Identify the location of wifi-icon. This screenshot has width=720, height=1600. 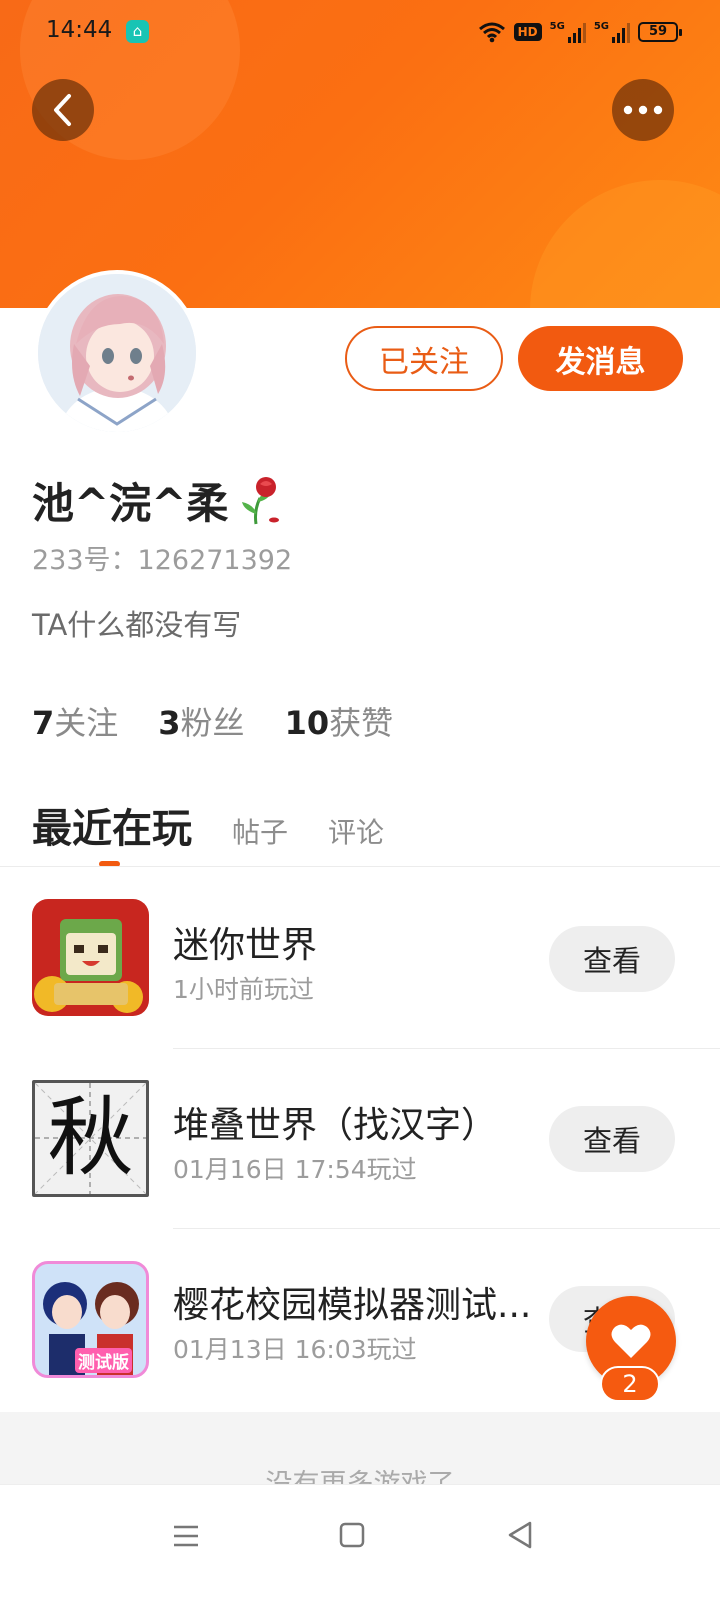
(491, 32).